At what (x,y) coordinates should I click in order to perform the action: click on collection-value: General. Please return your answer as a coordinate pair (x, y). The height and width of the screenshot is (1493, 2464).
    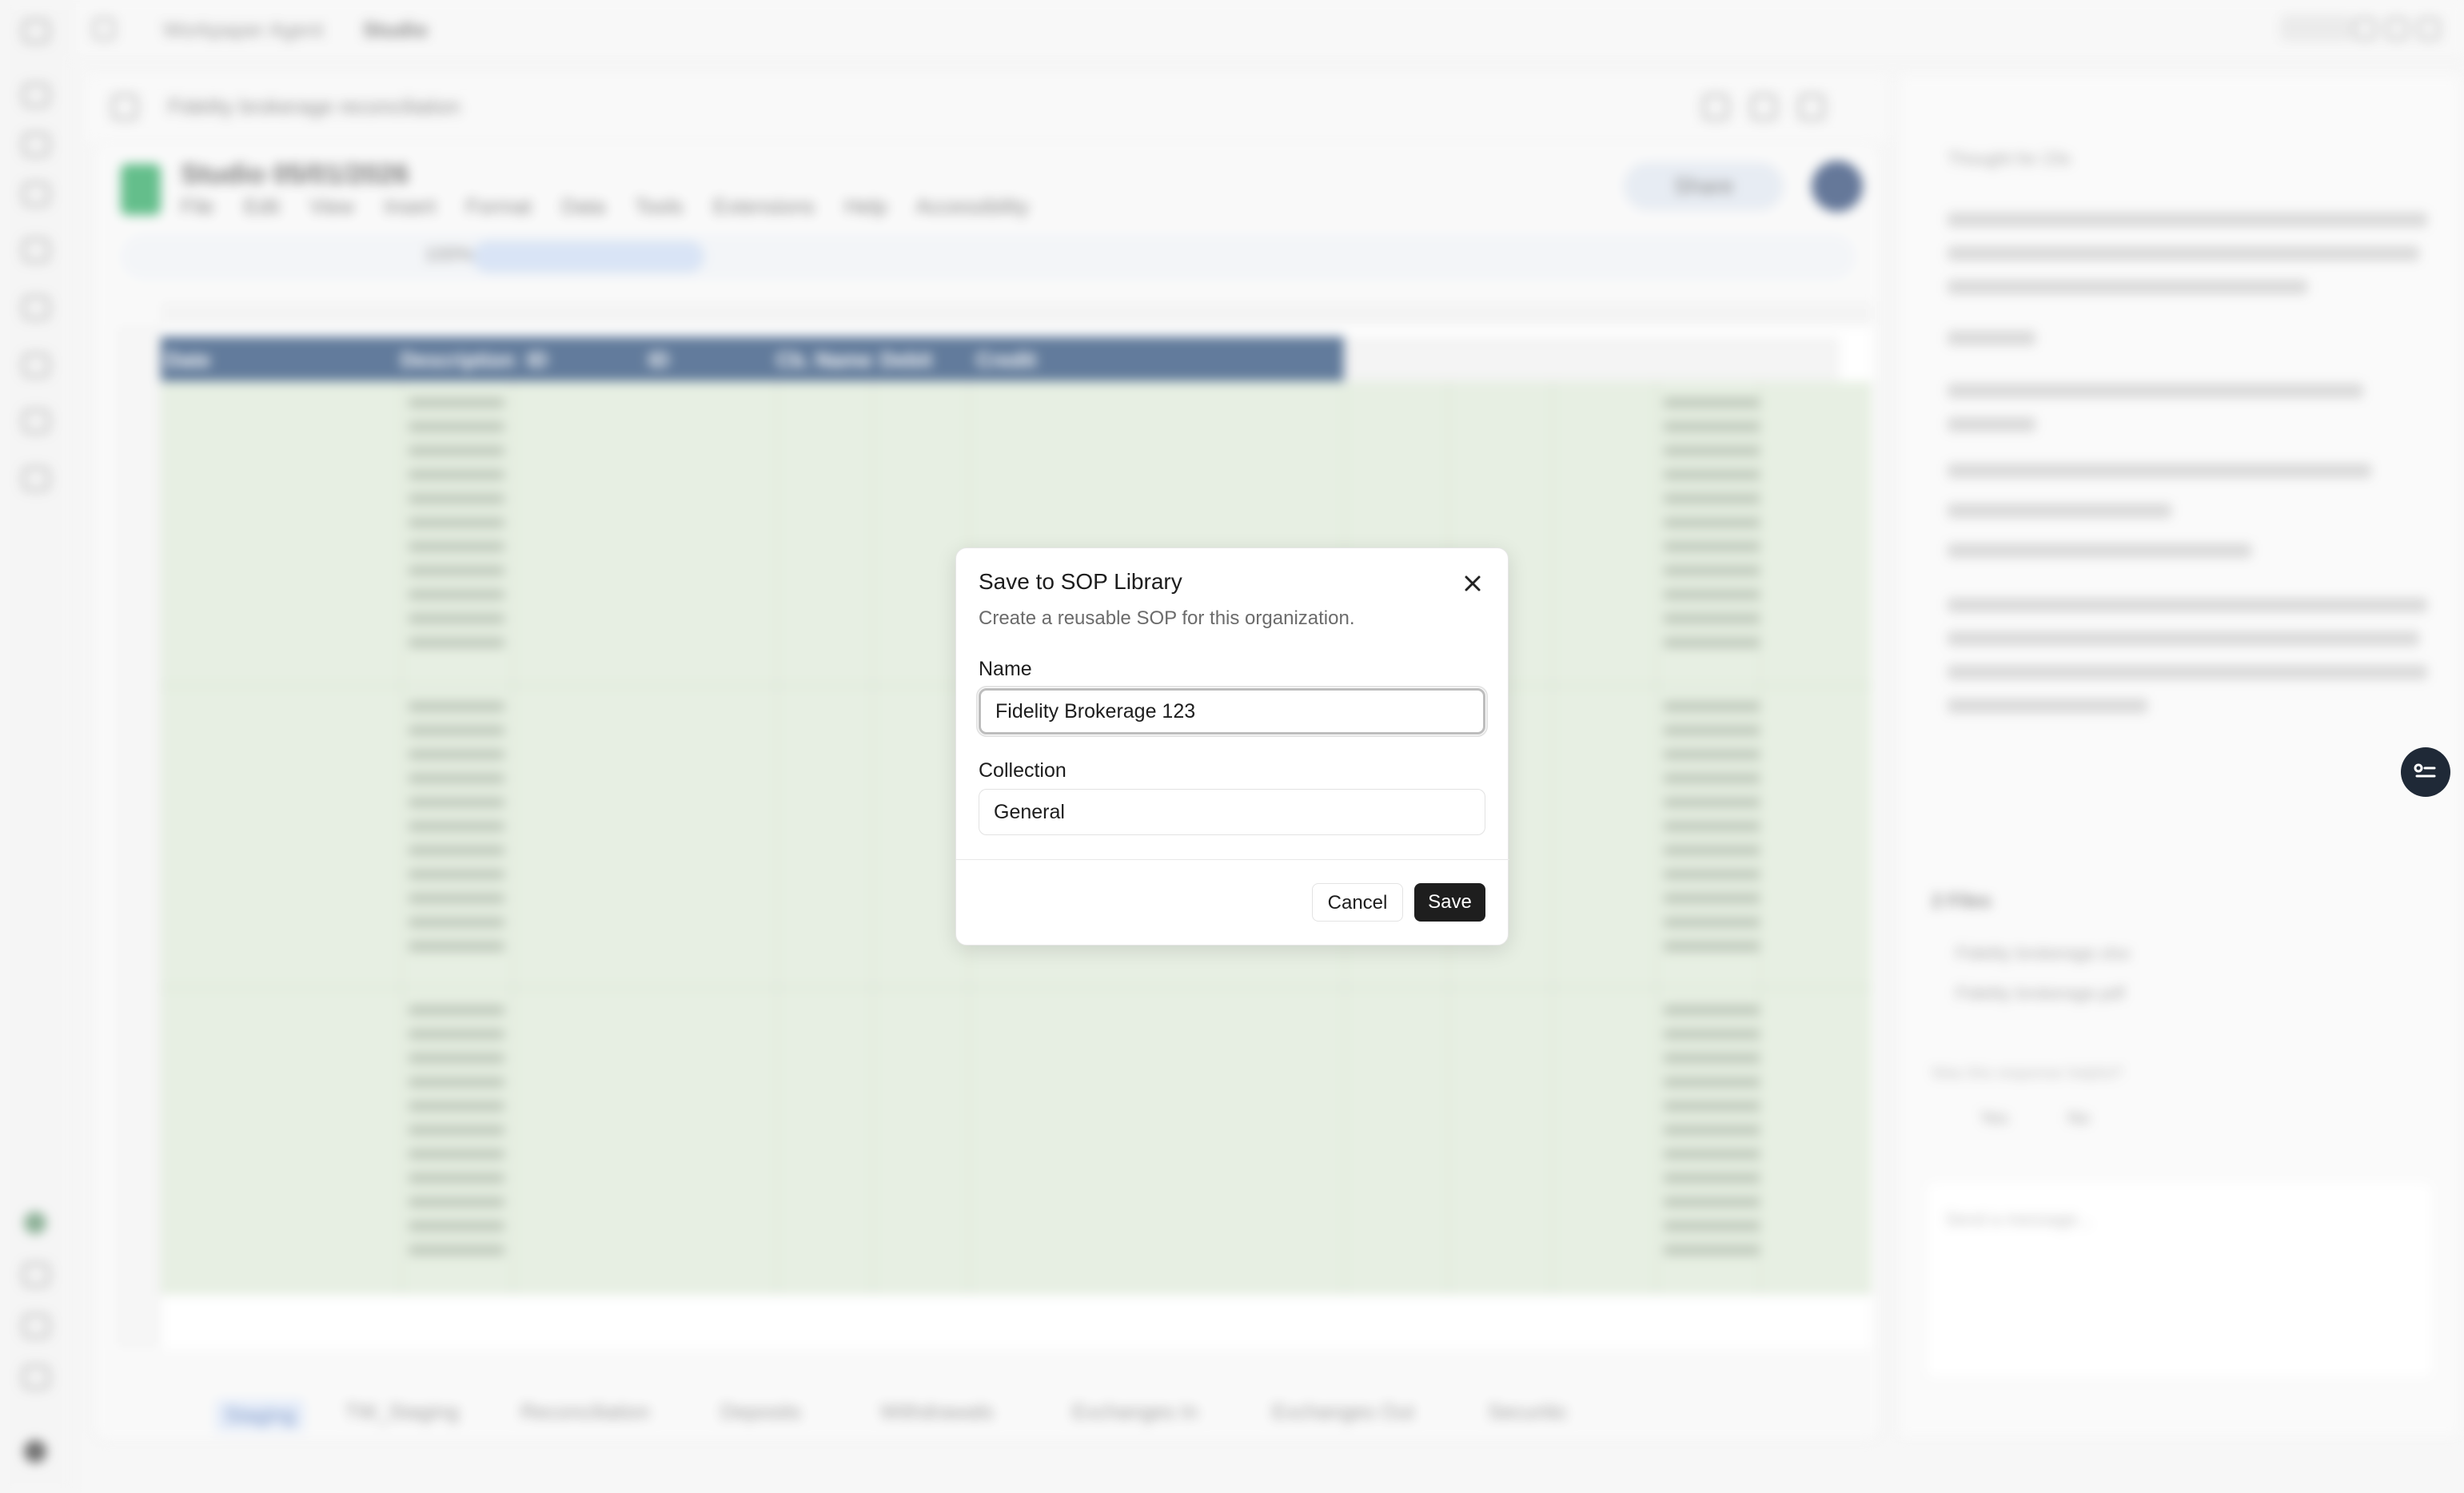
    Looking at the image, I should click on (1029, 811).